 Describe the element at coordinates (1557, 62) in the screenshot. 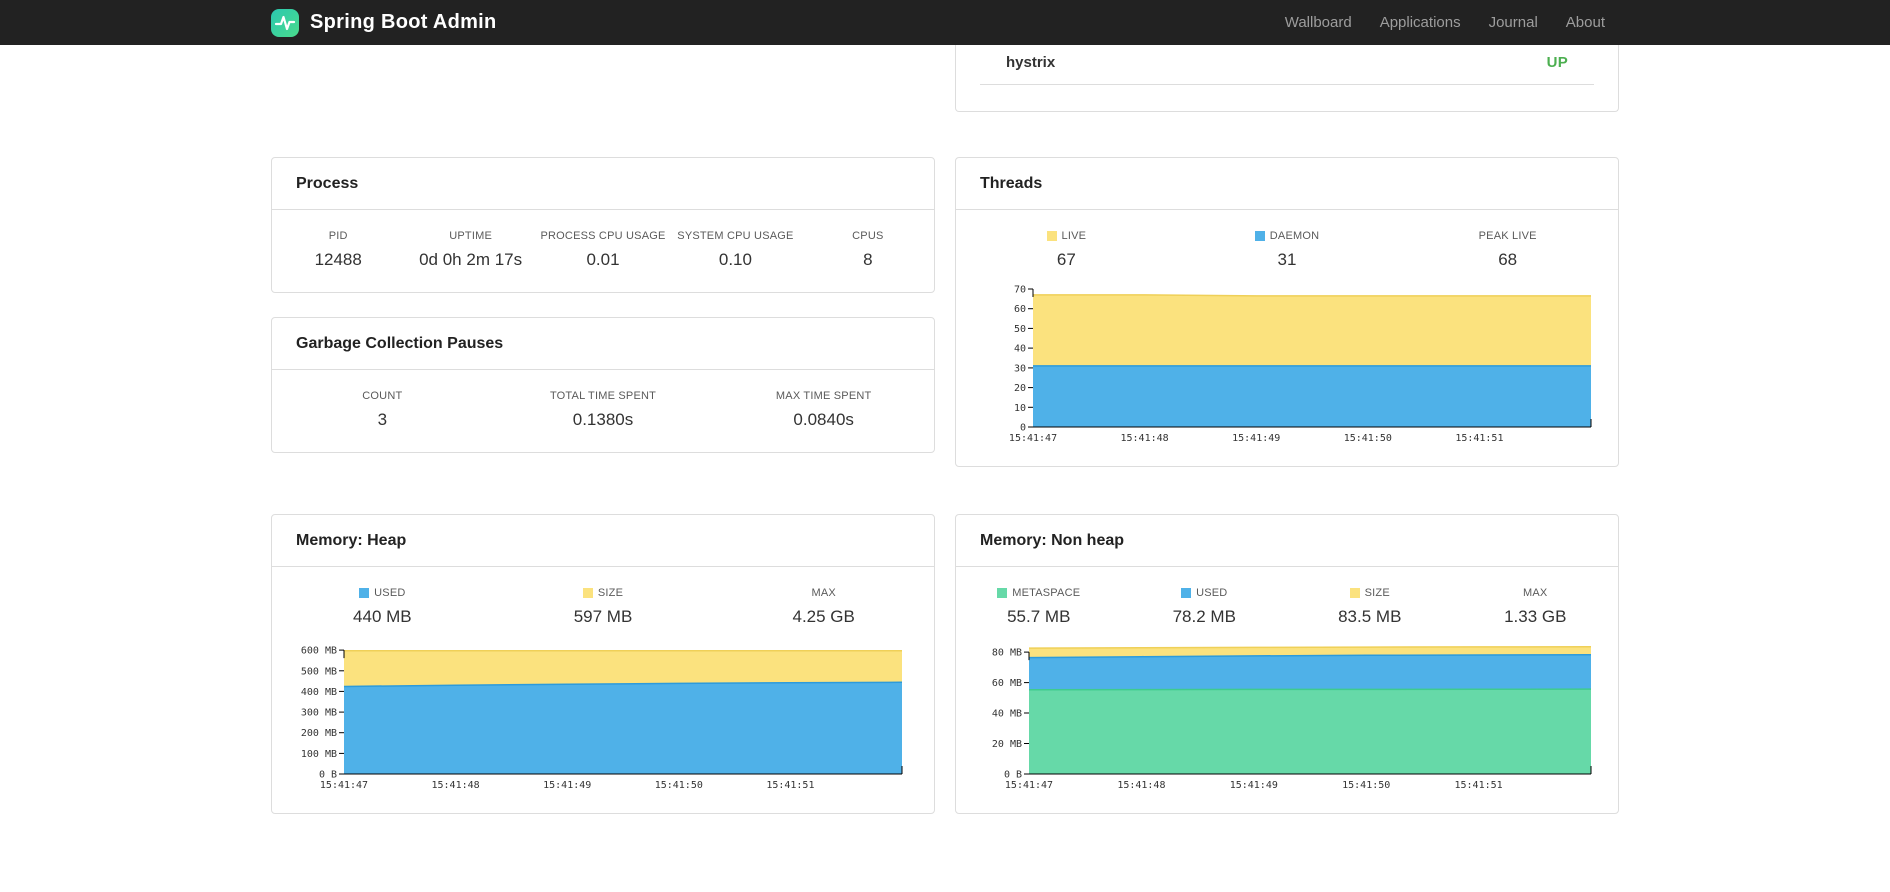

I see `status-badge: UP` at that location.